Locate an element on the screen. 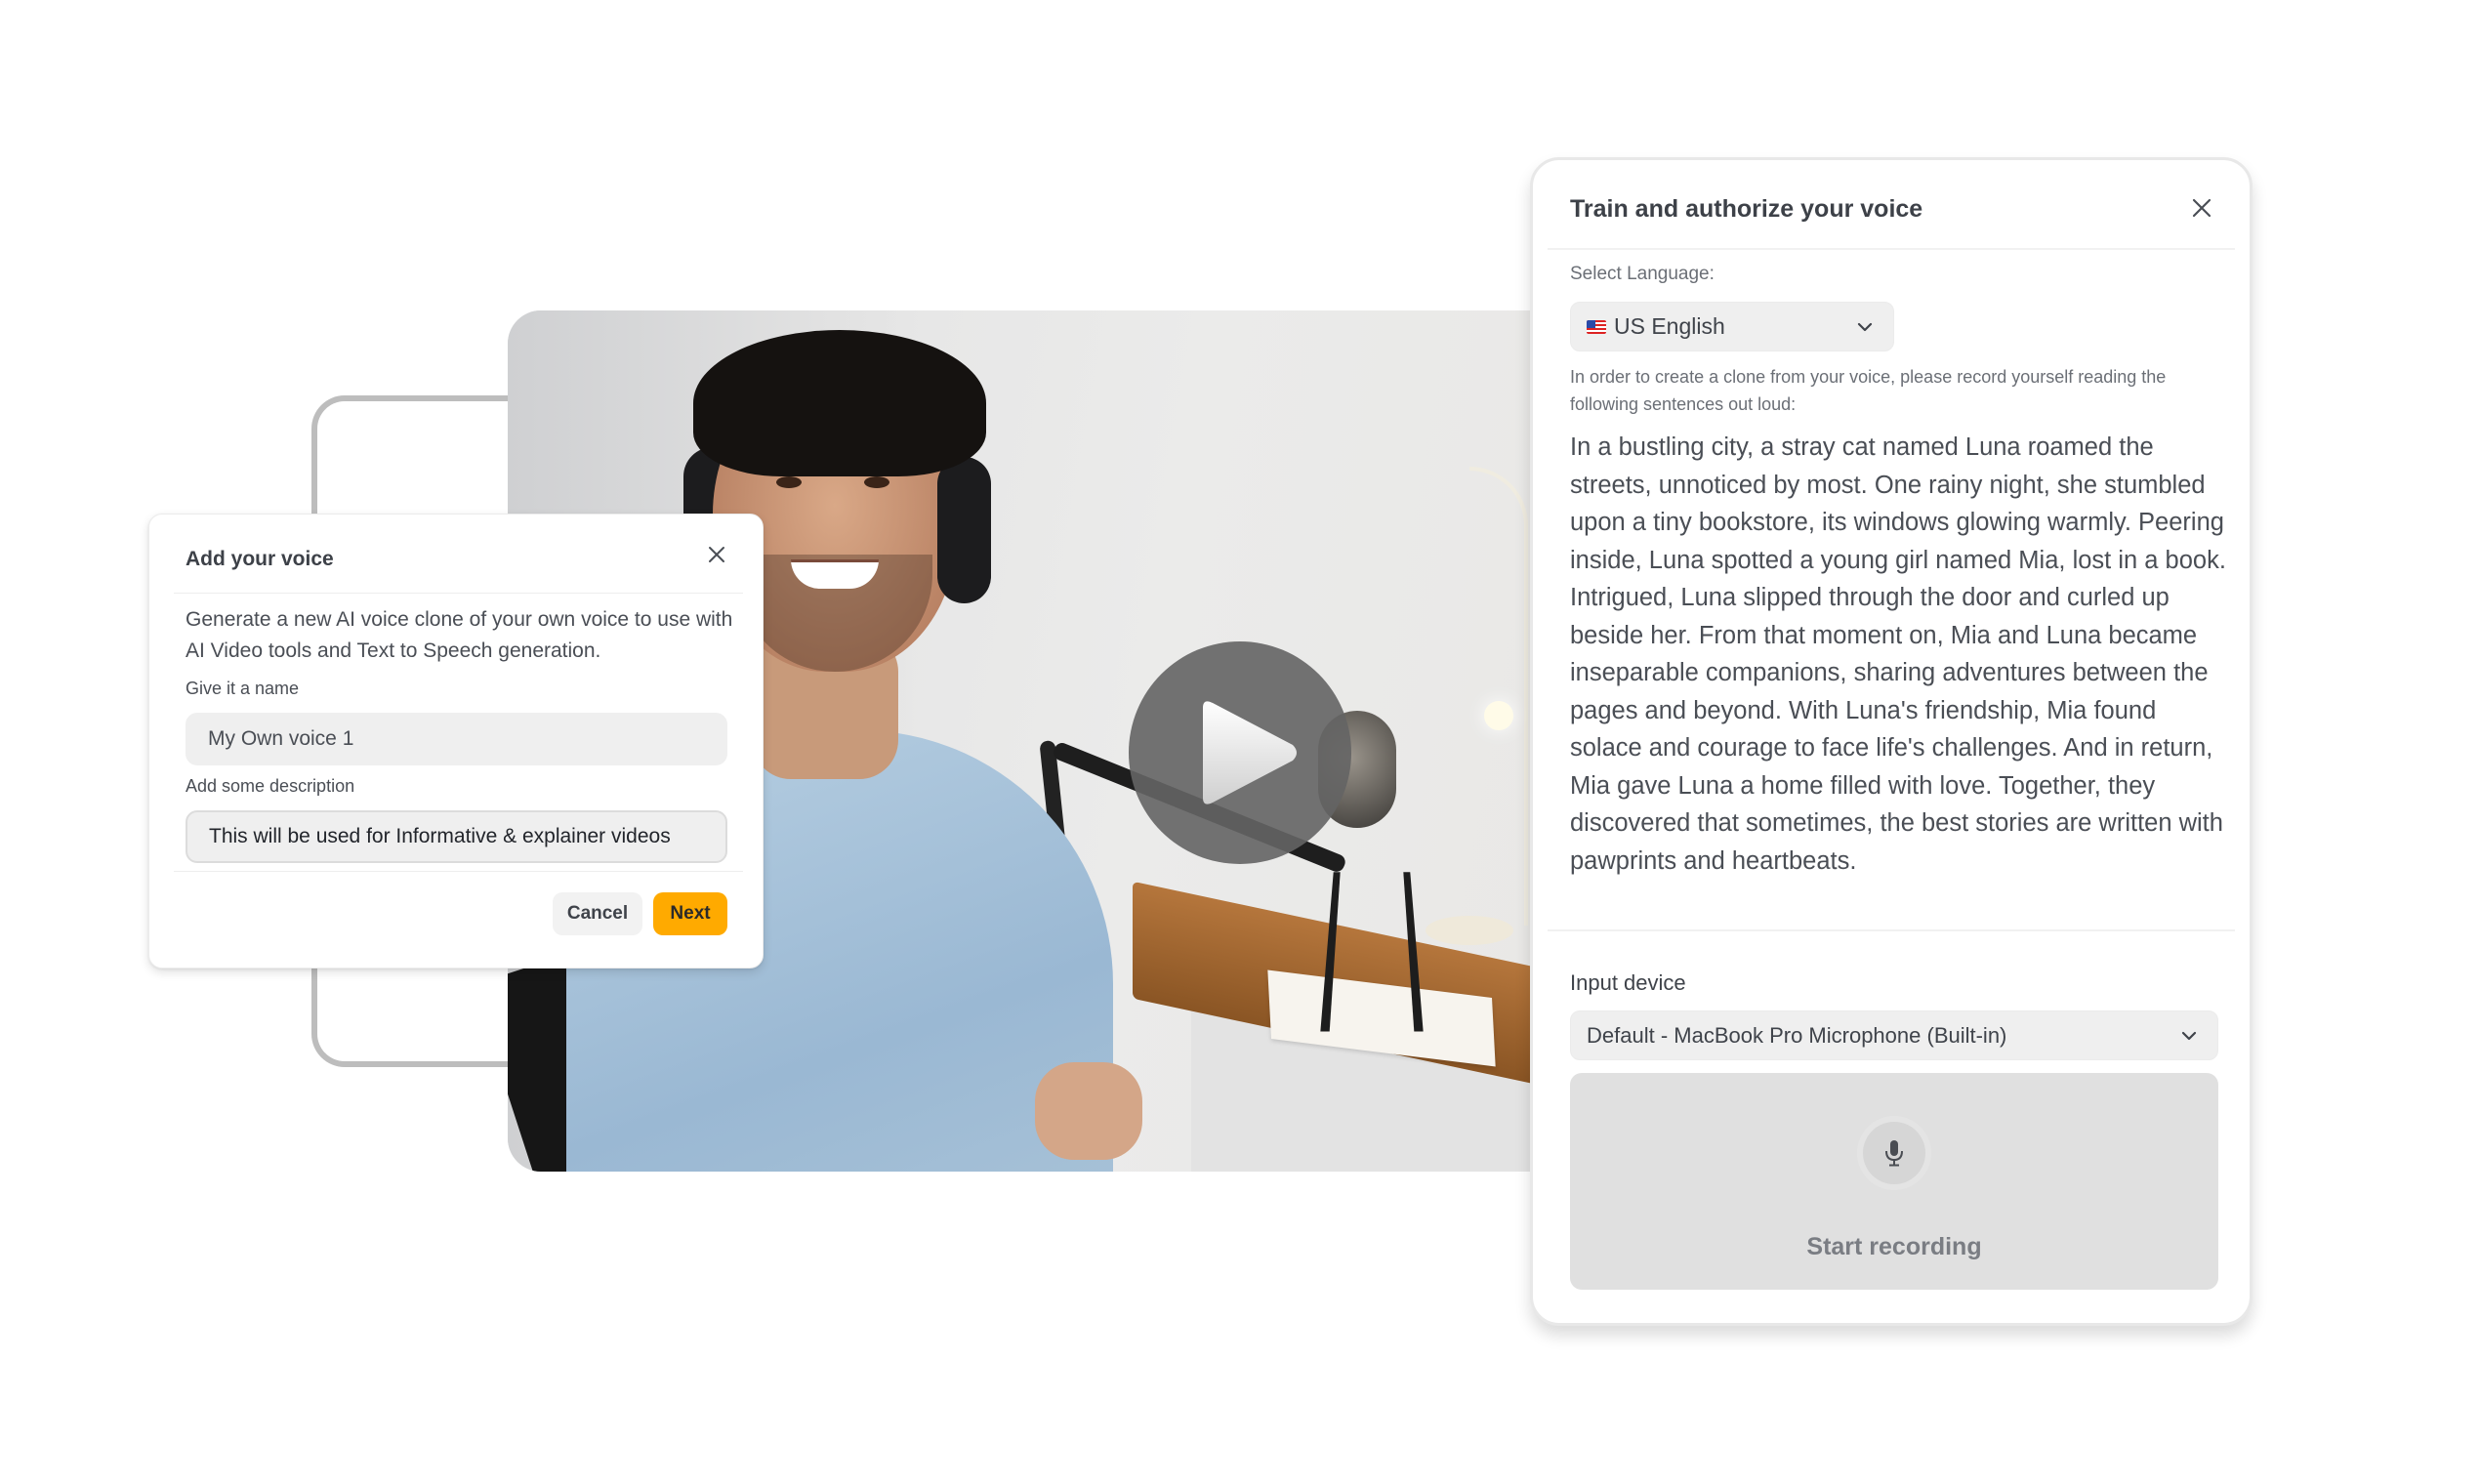  lamp-base is located at coordinates (1470, 931).